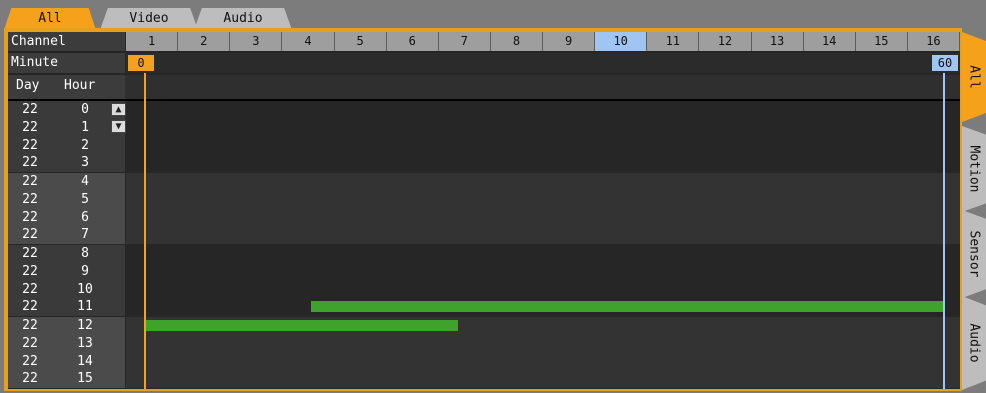  Describe the element at coordinates (85, 253) in the screenshot. I see `hour-value: 8` at that location.